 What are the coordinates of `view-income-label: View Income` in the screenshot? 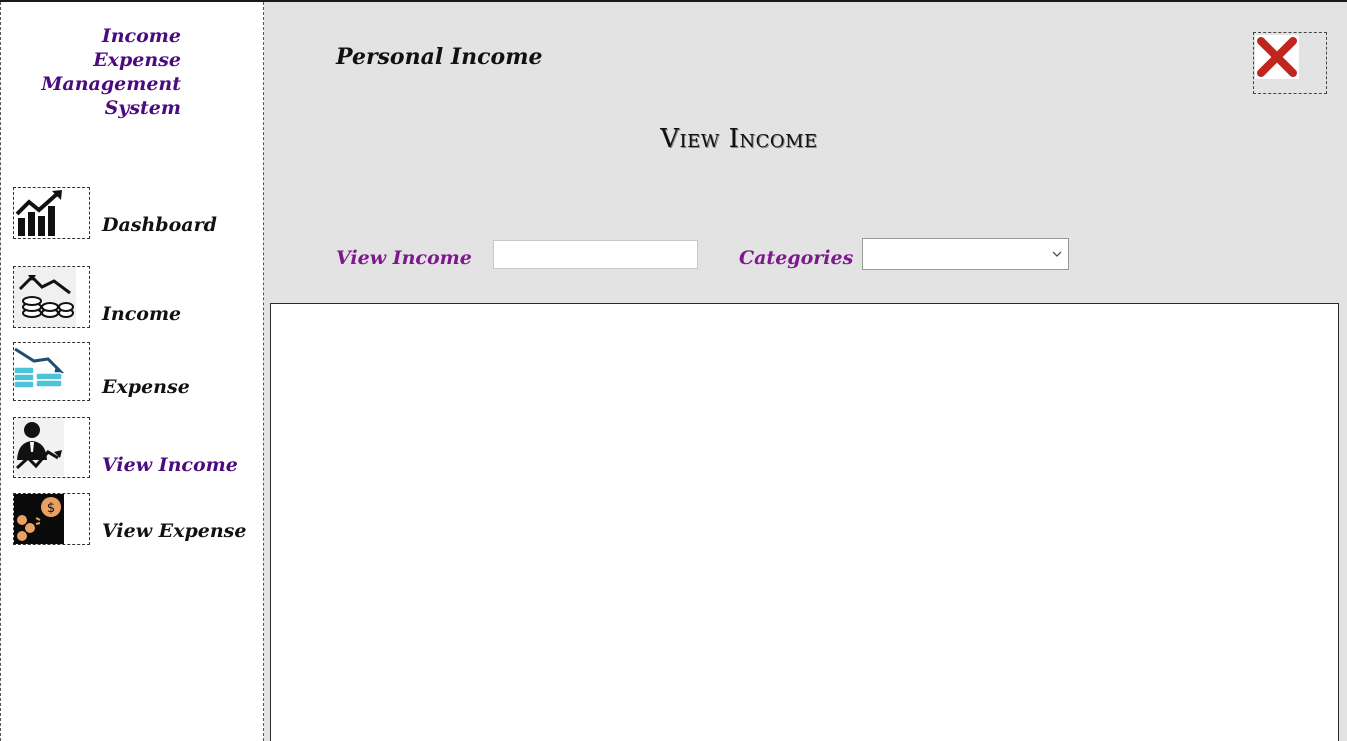 It's located at (404, 258).